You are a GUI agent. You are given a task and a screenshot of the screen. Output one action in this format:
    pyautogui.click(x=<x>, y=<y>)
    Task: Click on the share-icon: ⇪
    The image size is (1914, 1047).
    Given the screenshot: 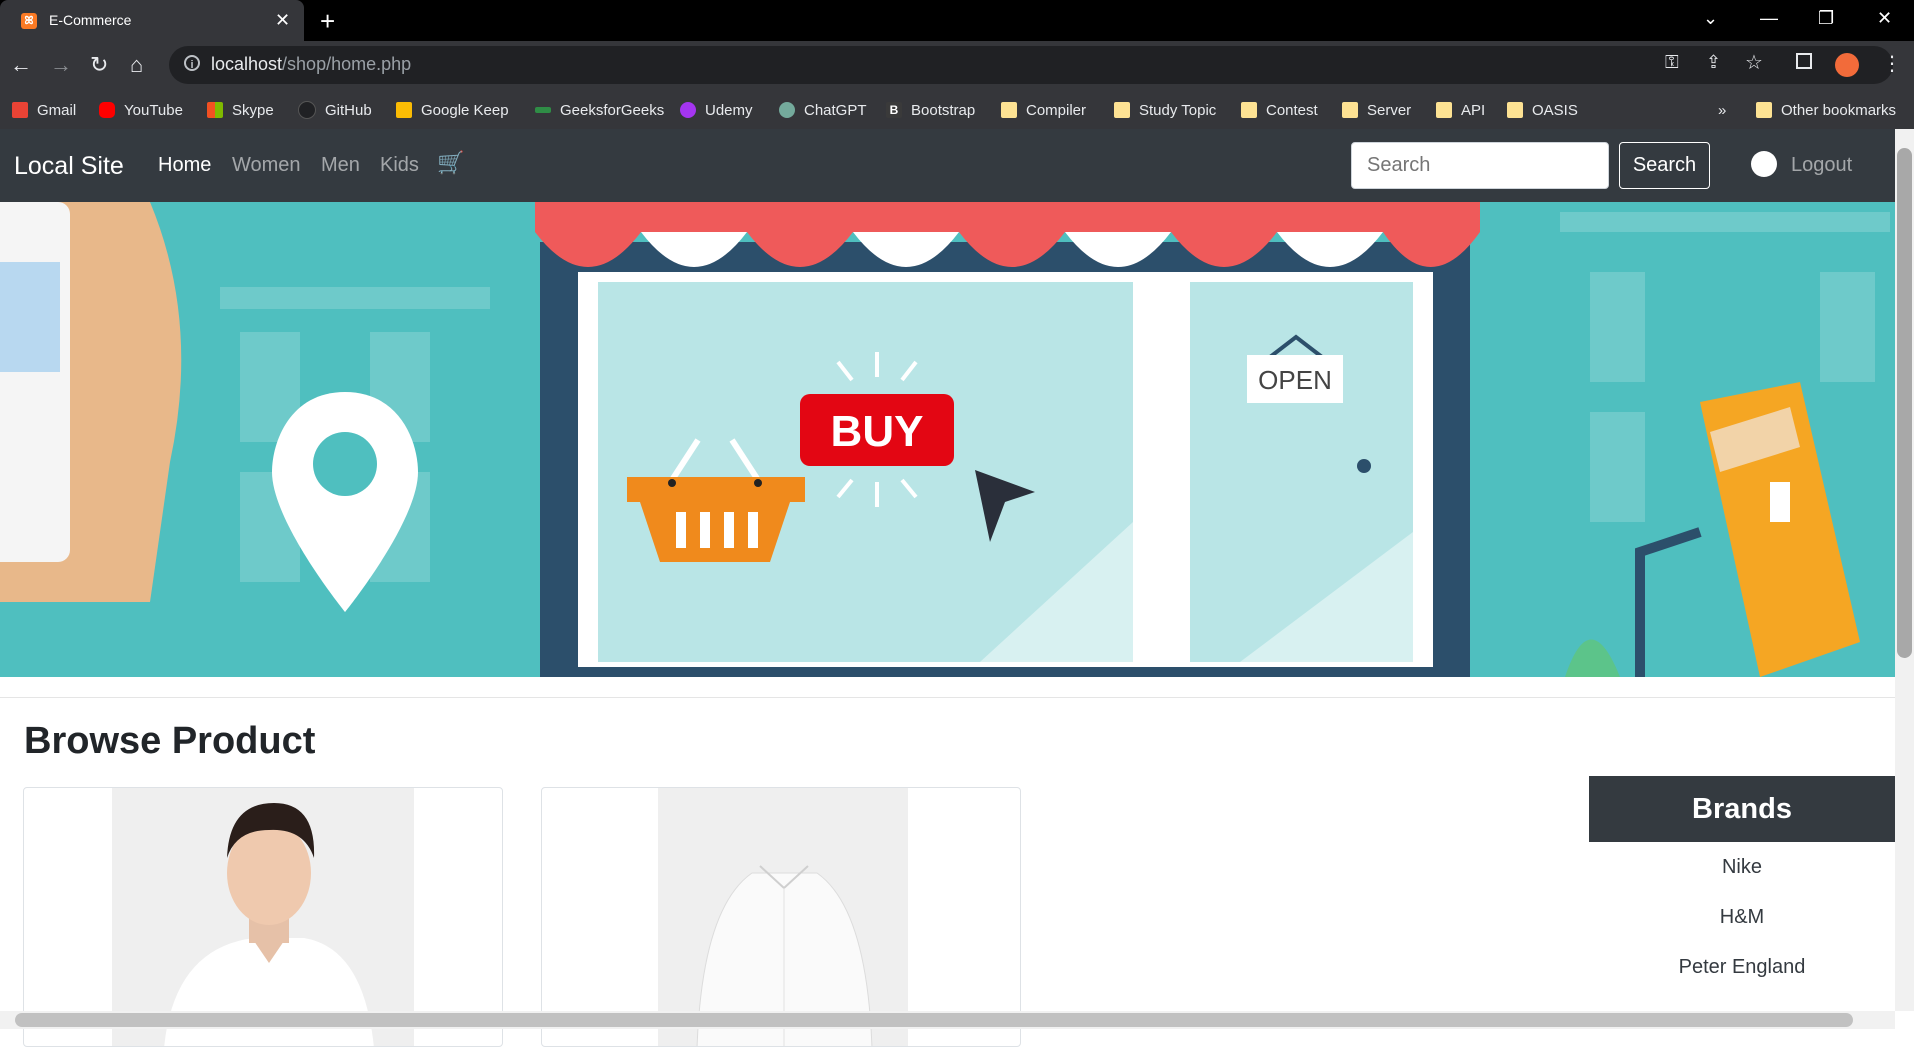 What is the action you would take?
    pyautogui.click(x=1713, y=62)
    